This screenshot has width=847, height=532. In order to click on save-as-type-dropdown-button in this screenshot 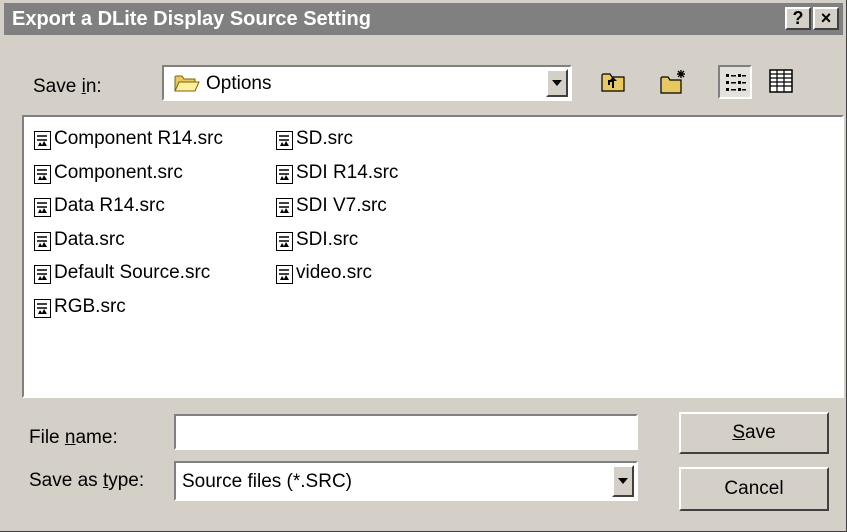, I will do `click(623, 481)`.